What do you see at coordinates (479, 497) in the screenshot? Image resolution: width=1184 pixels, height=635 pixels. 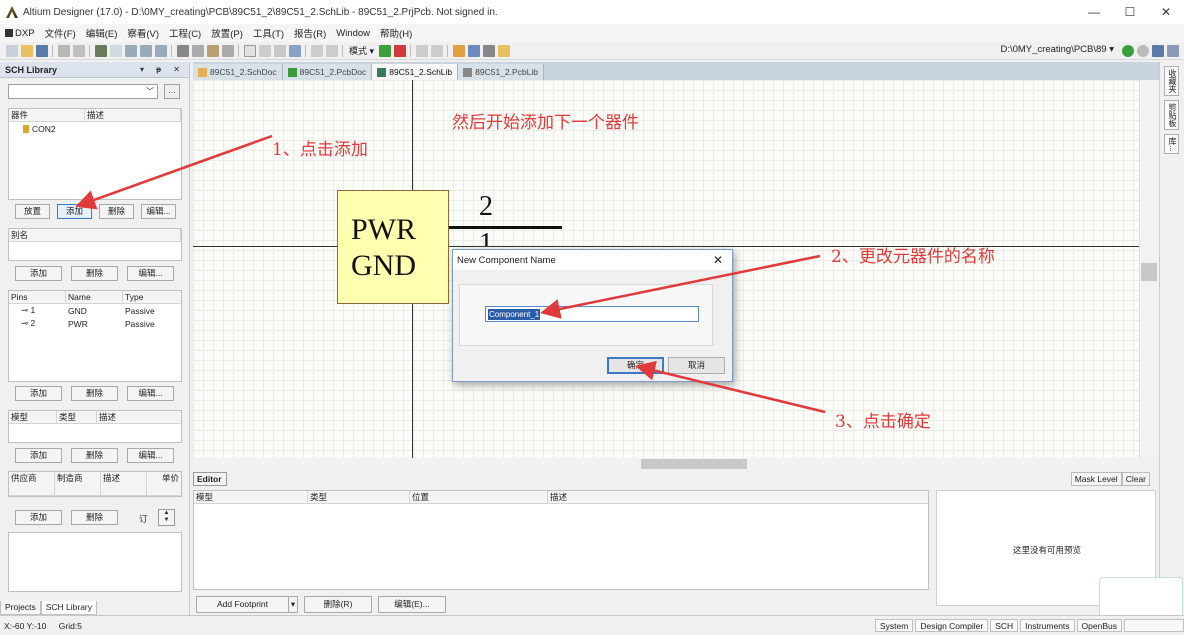 I see `col-location: 位置` at bounding box center [479, 497].